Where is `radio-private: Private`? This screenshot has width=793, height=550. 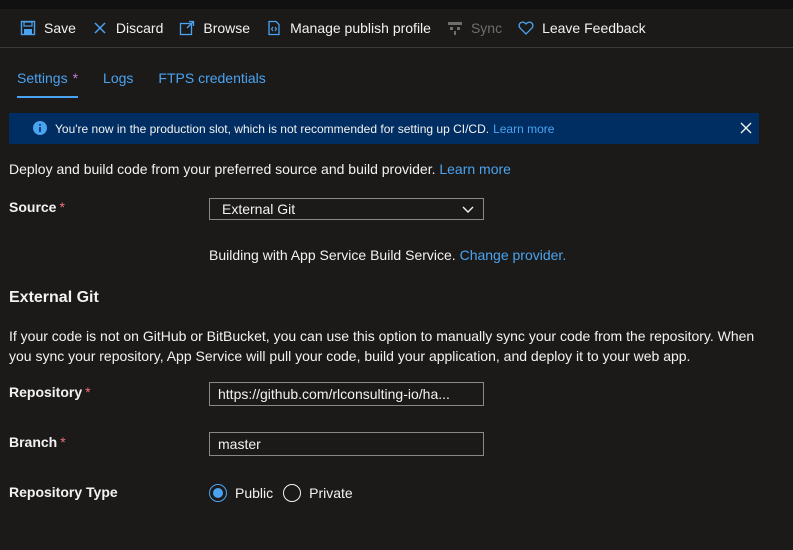 radio-private: Private is located at coordinates (318, 493).